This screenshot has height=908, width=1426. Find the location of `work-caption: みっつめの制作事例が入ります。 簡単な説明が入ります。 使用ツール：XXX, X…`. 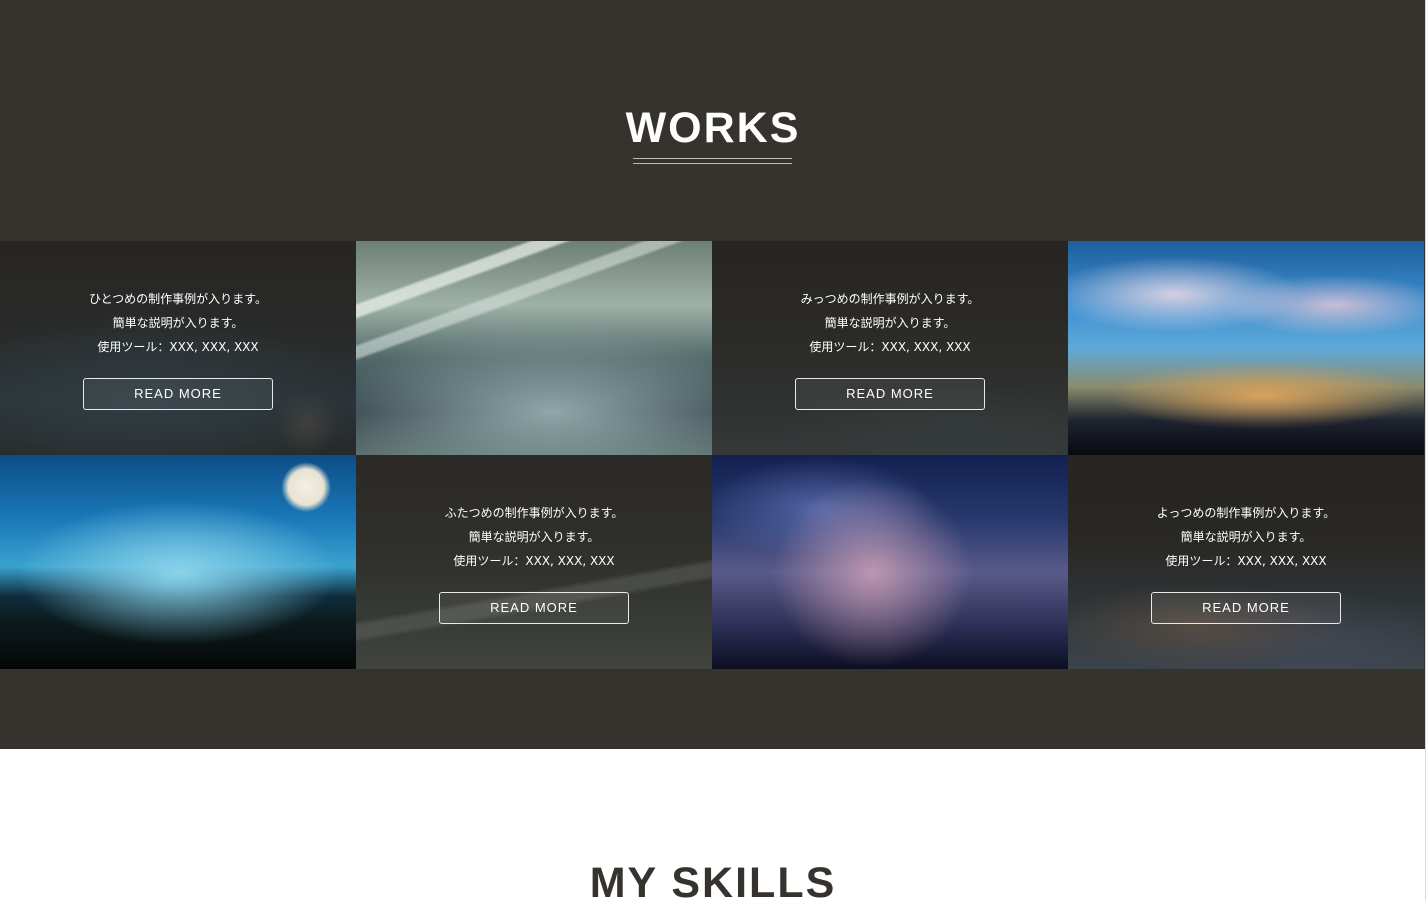

work-caption: みっつめの制作事例が入ります。 簡単な説明が入ります。 使用ツール：XXX, X… is located at coordinates (890, 323).